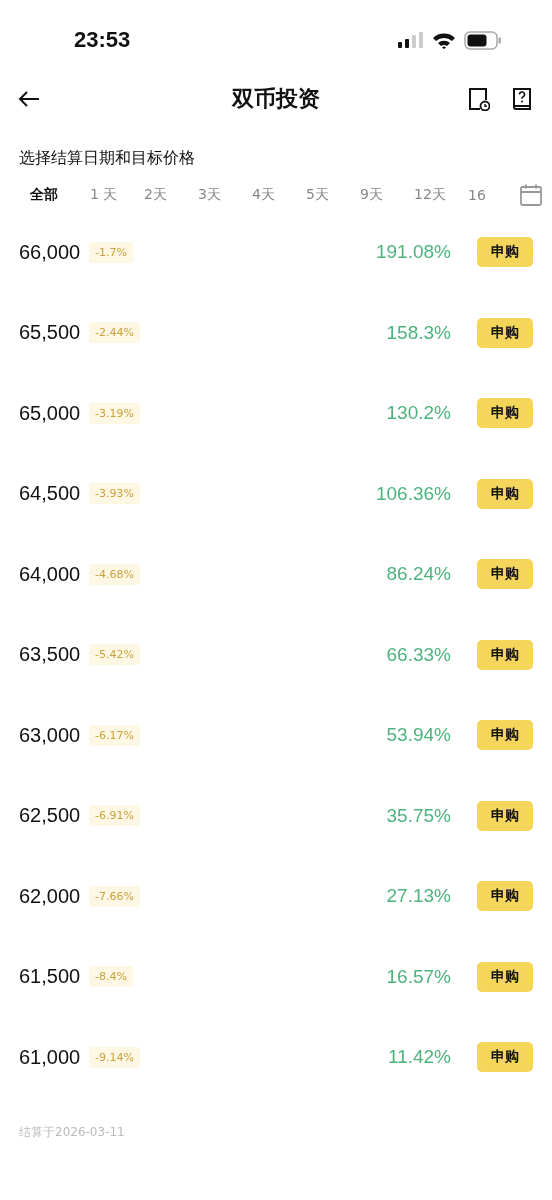 This screenshot has width=552, height=1200. Describe the element at coordinates (418, 815) in the screenshot. I see `apr-value: 35.75%` at that location.